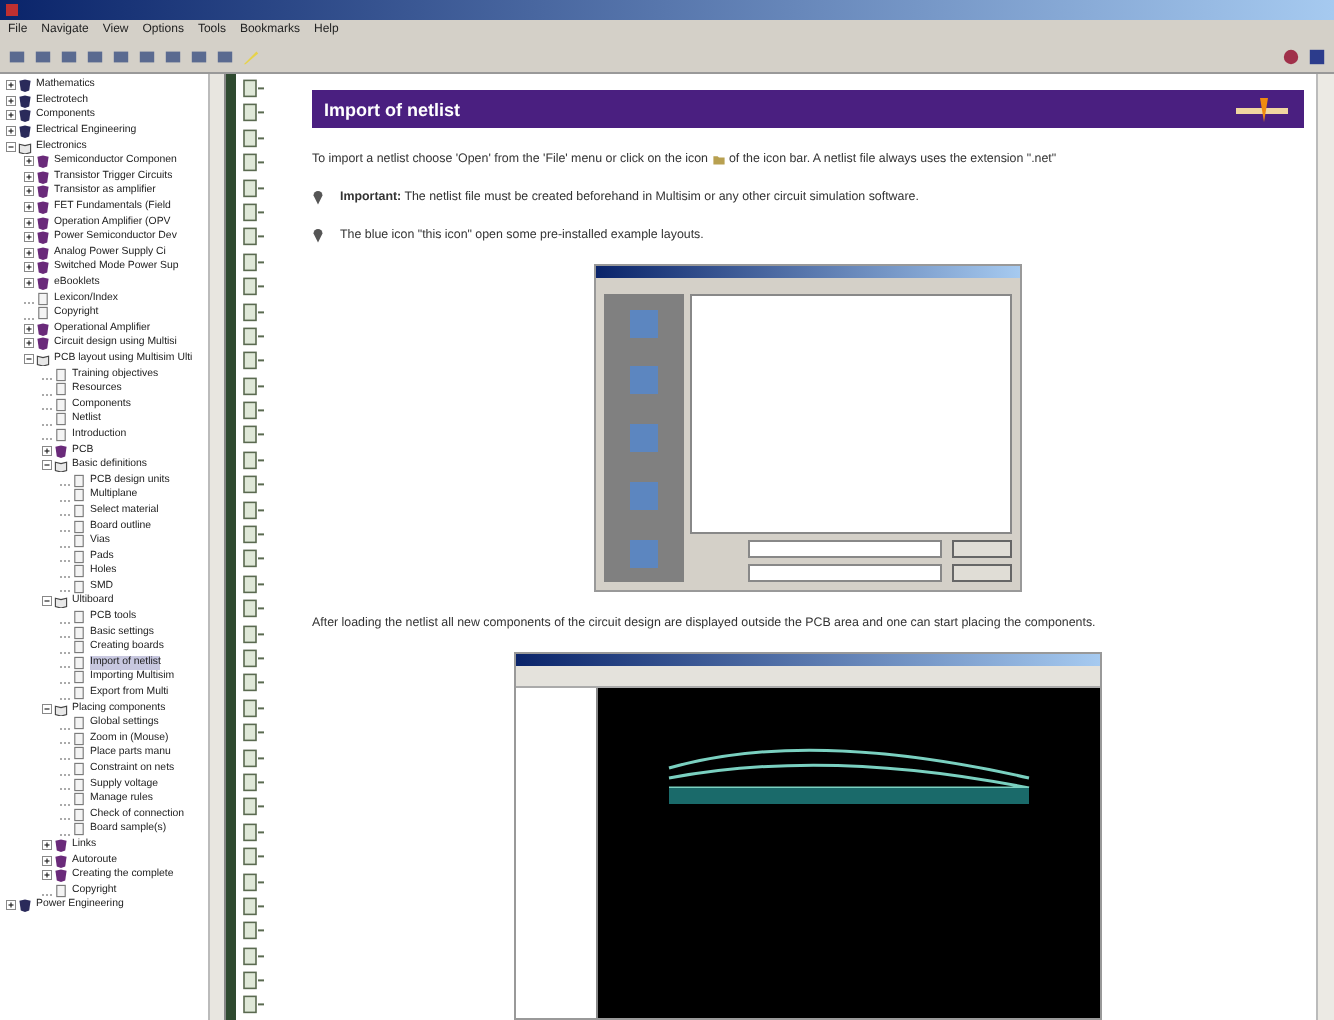 This screenshot has width=1334, height=1020. Describe the element at coordinates (12, 10) in the screenshot. I see `app-icon` at that location.